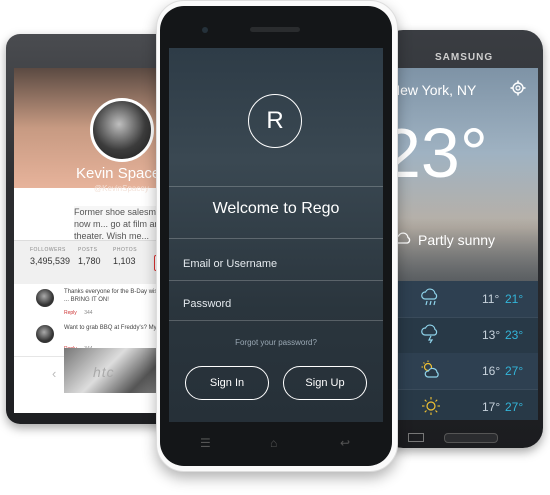 Image resolution: width=550 pixels, height=495 pixels. Describe the element at coordinates (416, 437) in the screenshot. I see `menu-key` at that location.